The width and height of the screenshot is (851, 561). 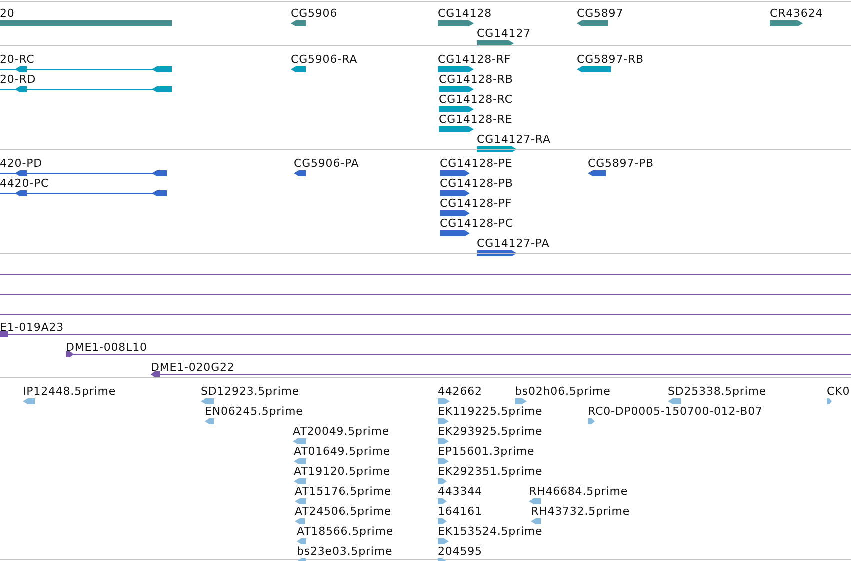 I want to click on feature-label: CG5897-RB, so click(x=610, y=60).